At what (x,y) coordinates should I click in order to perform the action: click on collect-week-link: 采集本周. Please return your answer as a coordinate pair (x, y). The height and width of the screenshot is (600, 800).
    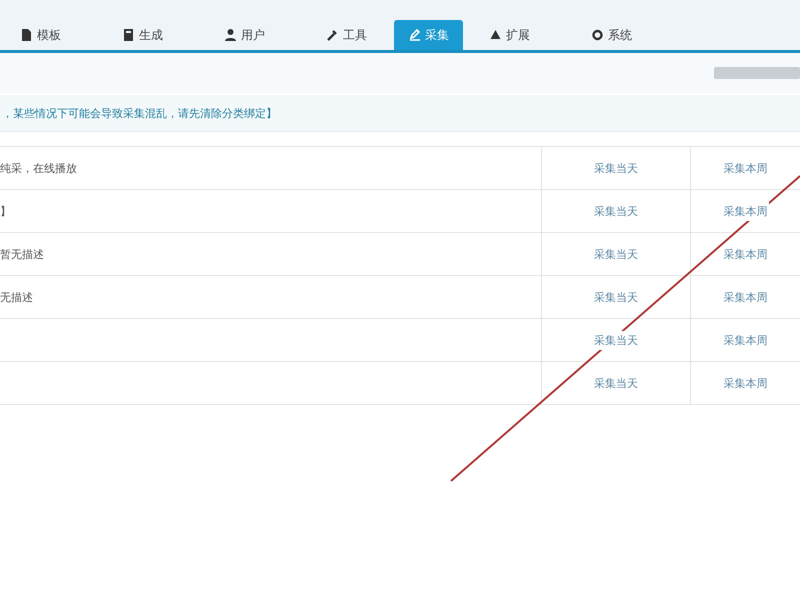
    Looking at the image, I should click on (745, 211).